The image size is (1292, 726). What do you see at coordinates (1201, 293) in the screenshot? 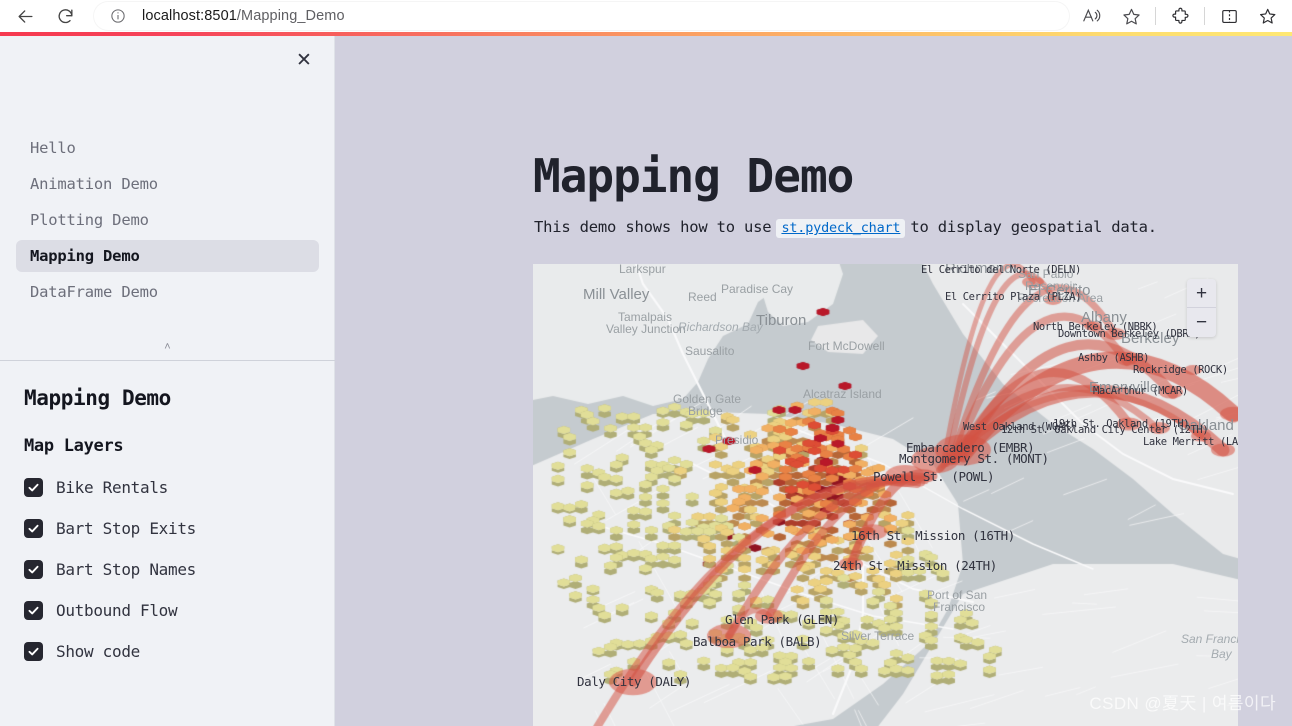
I see `zoom-in-button: +` at bounding box center [1201, 293].